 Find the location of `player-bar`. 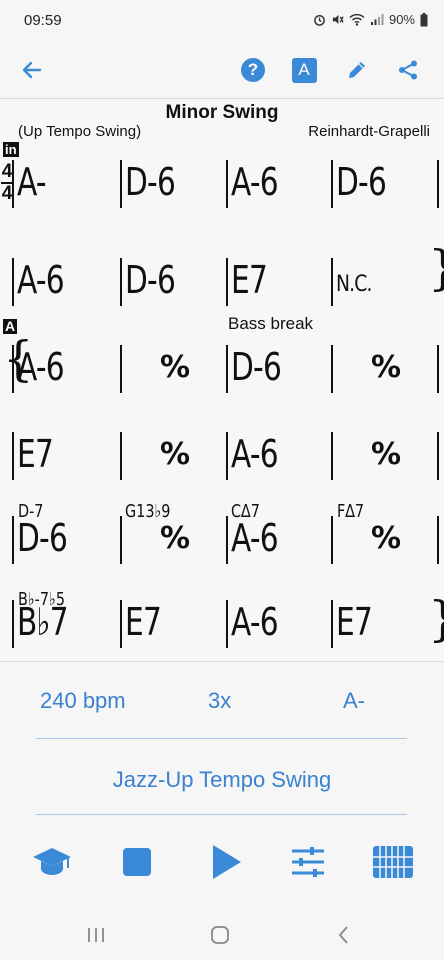

player-bar is located at coordinates (222, 862).